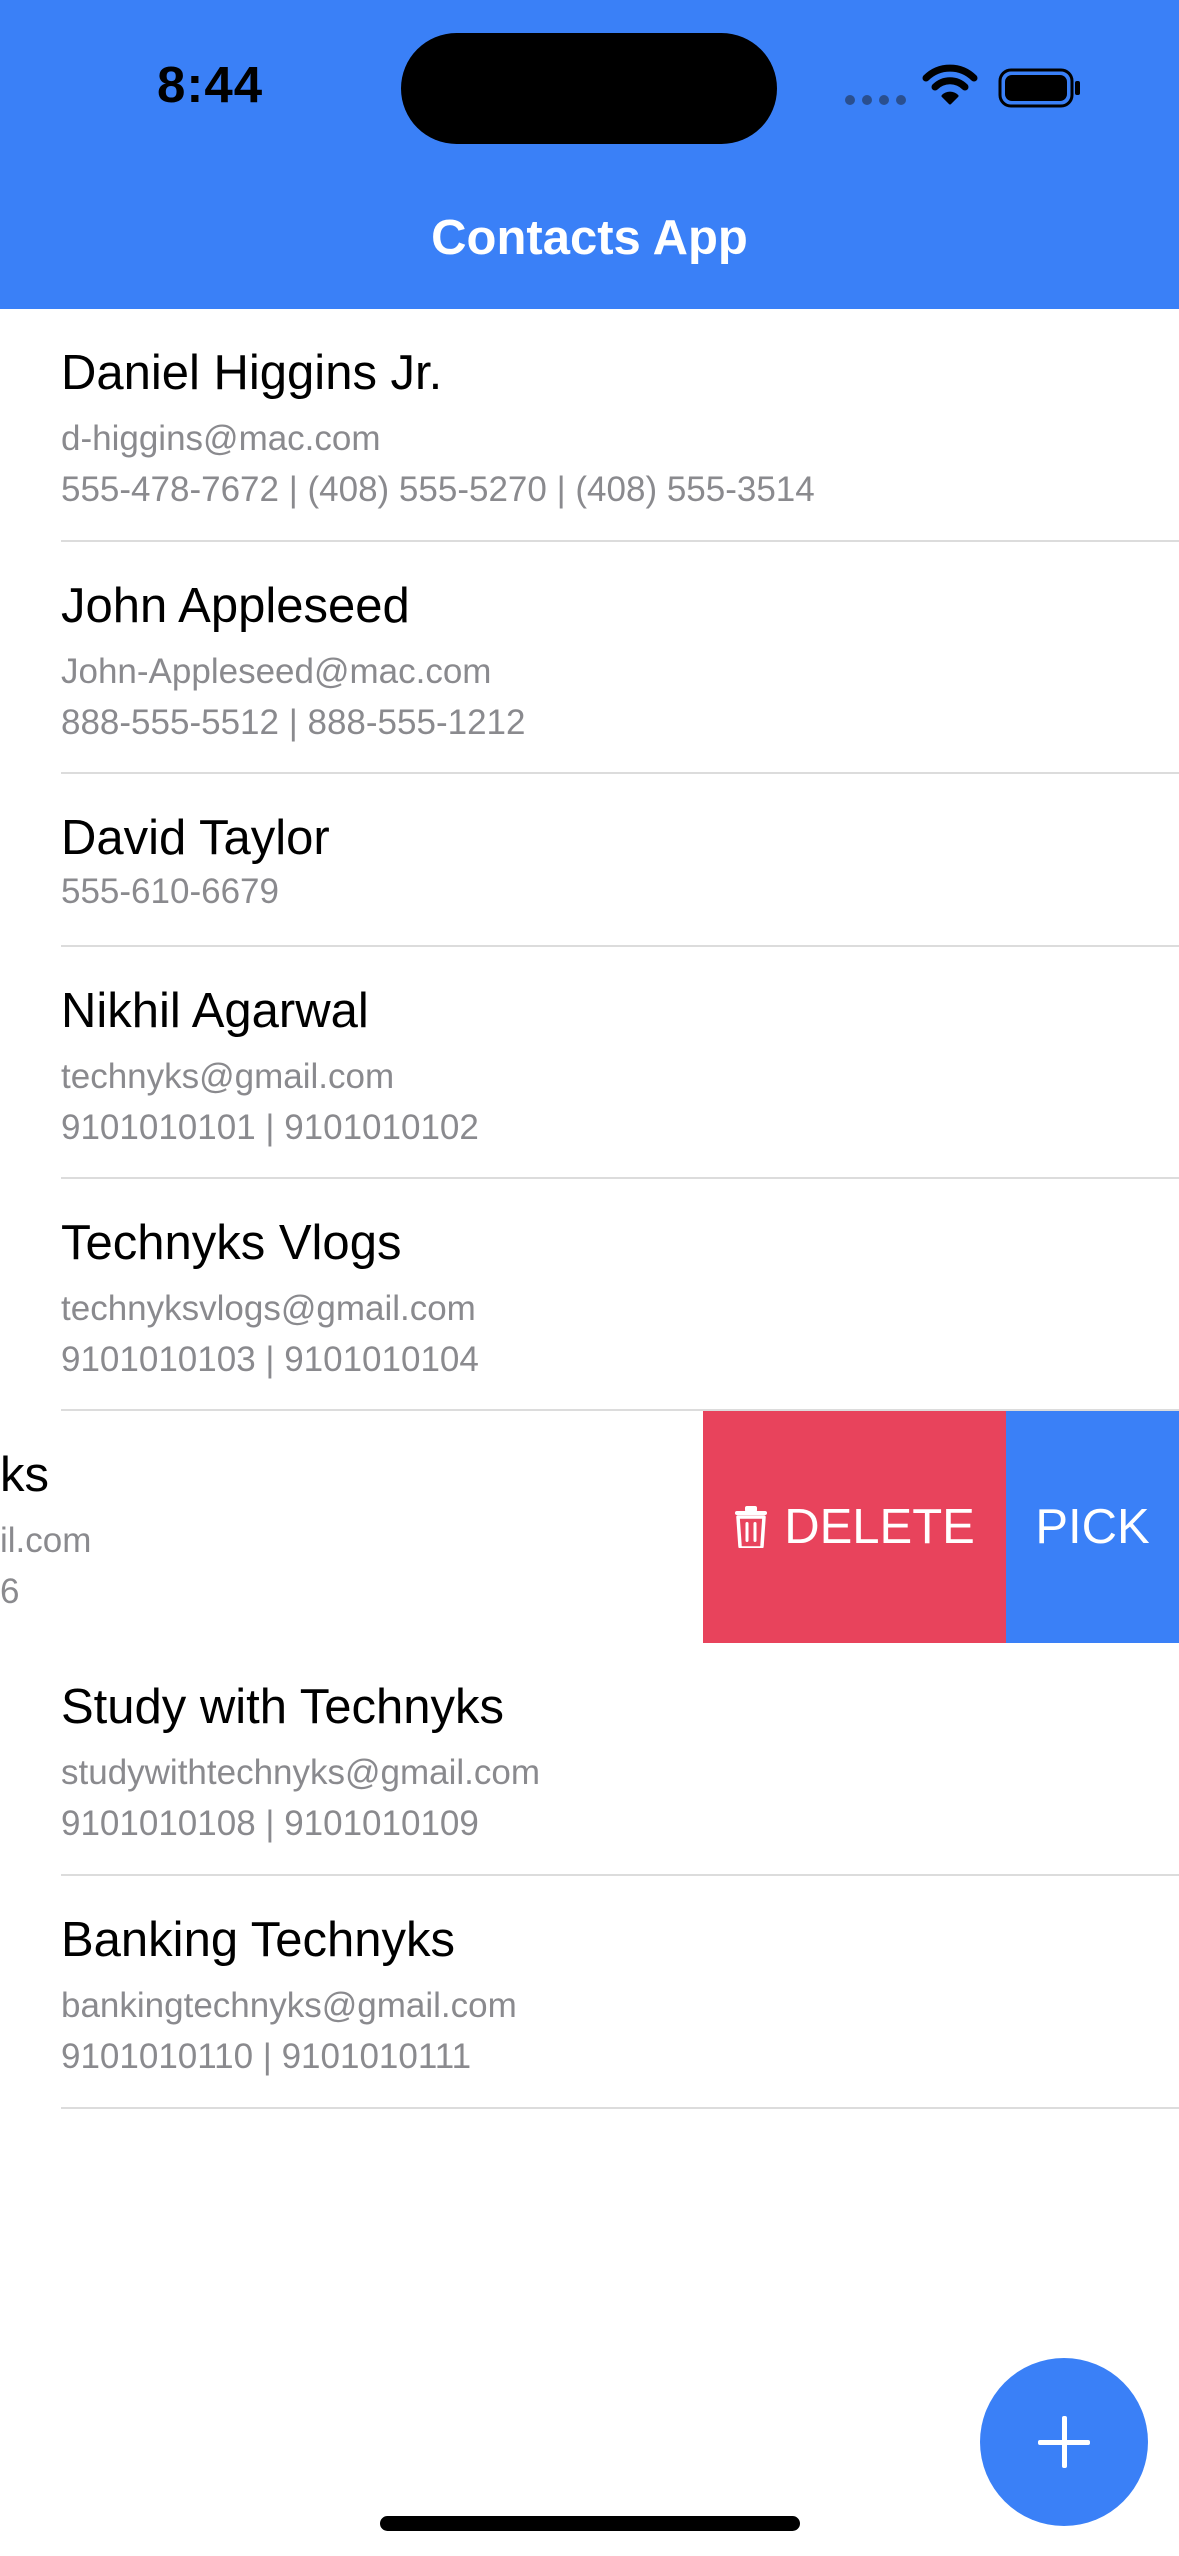 The image size is (1179, 2556). I want to click on pick-button: PICK, so click(1092, 1527).